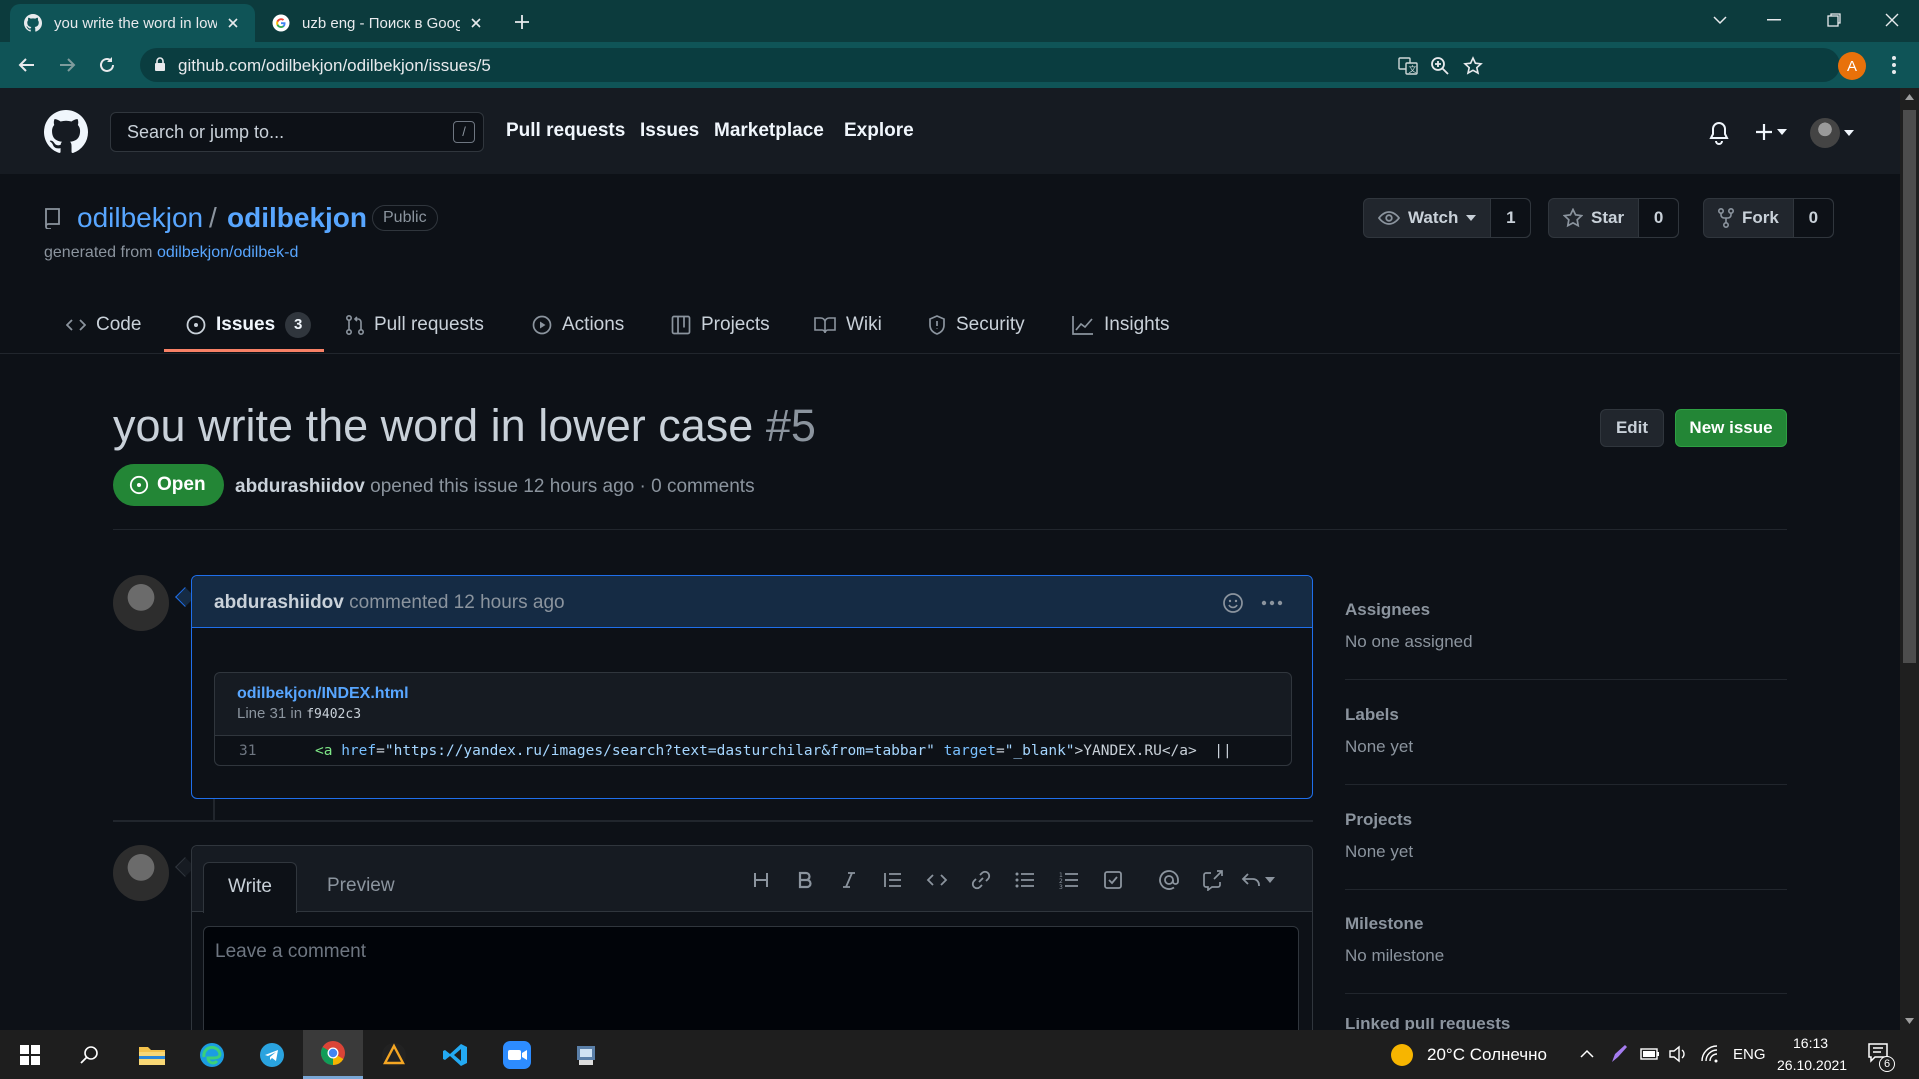 The image size is (1919, 1079). What do you see at coordinates (879, 131) in the screenshot?
I see `nav-explore: Explore` at bounding box center [879, 131].